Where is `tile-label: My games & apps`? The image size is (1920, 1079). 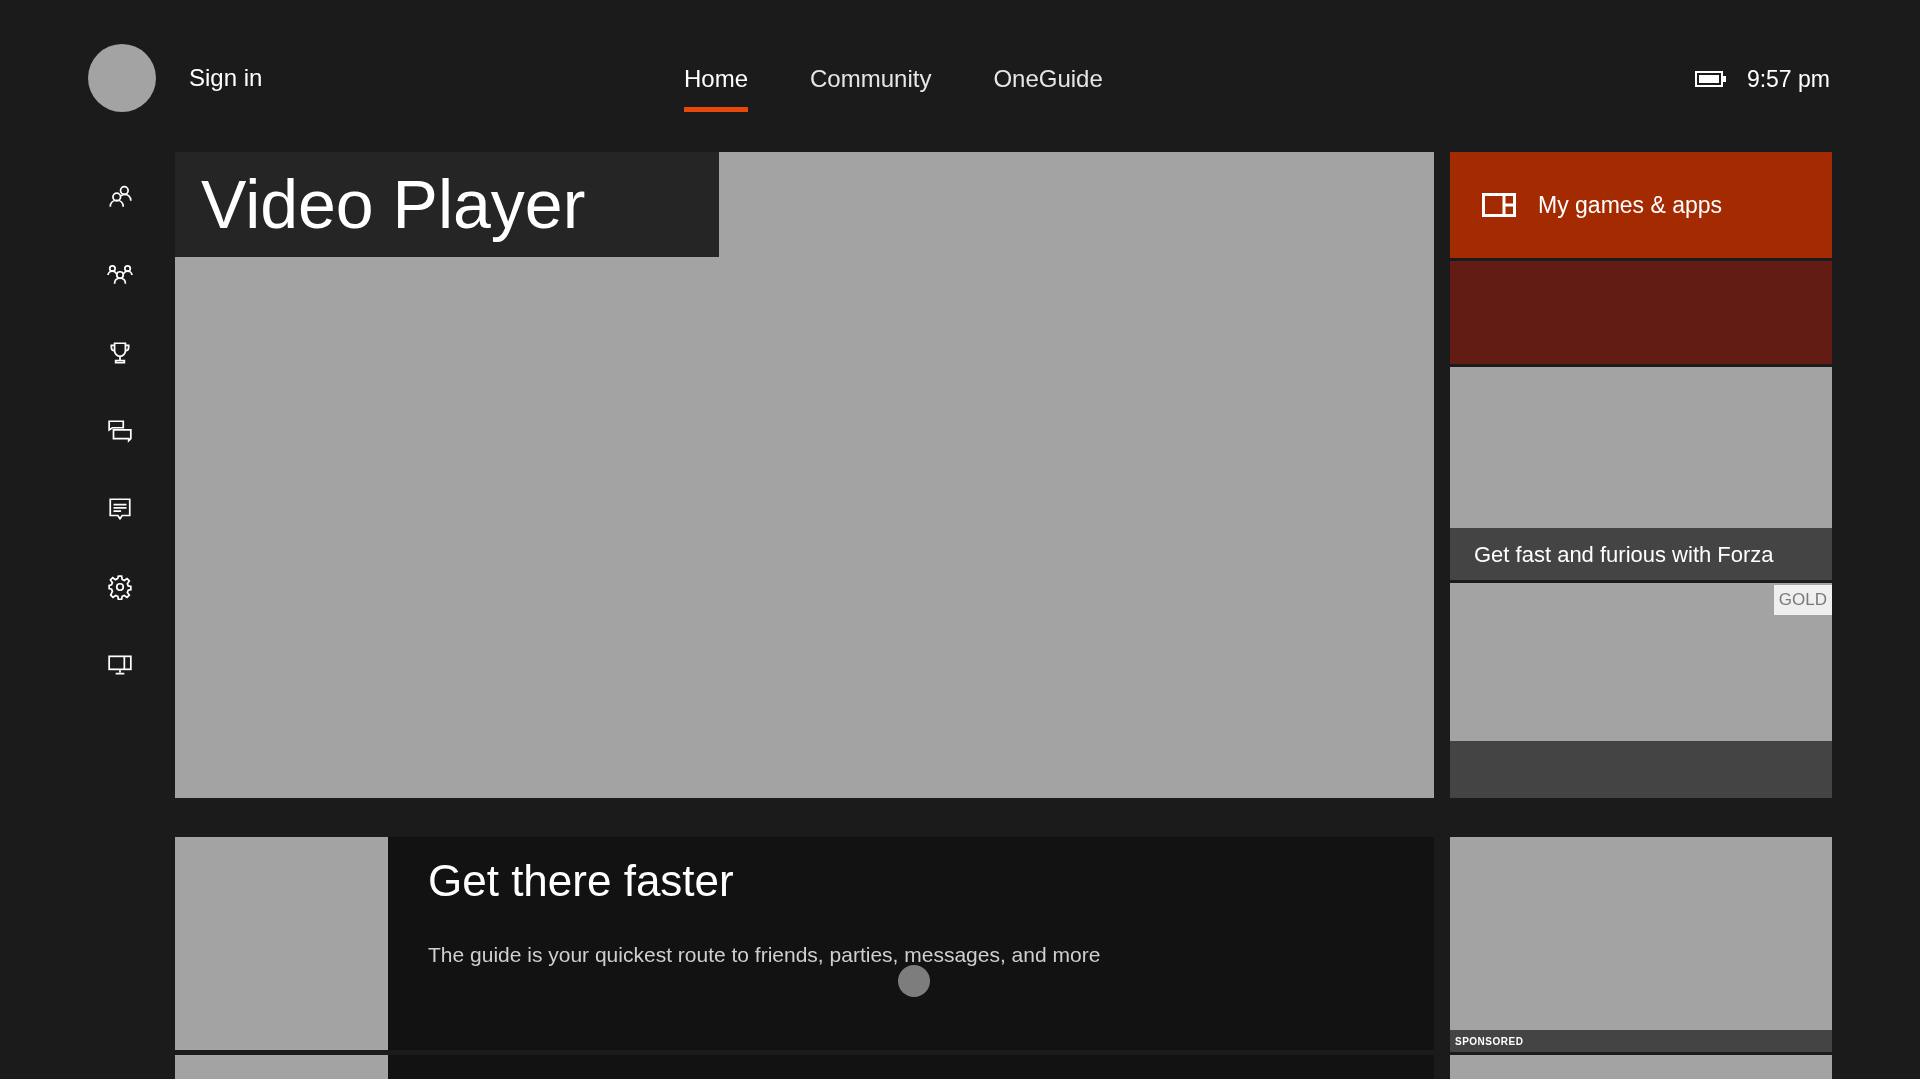 tile-label: My games & apps is located at coordinates (1630, 205).